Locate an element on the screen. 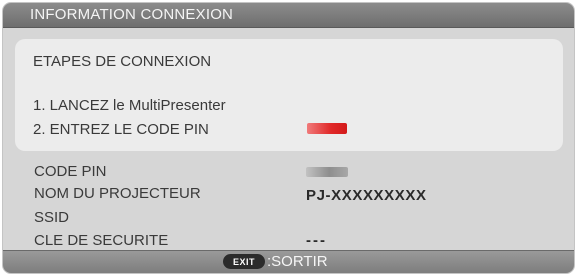 The height and width of the screenshot is (276, 578). pin-code-label: CODE PIN is located at coordinates (70, 171).